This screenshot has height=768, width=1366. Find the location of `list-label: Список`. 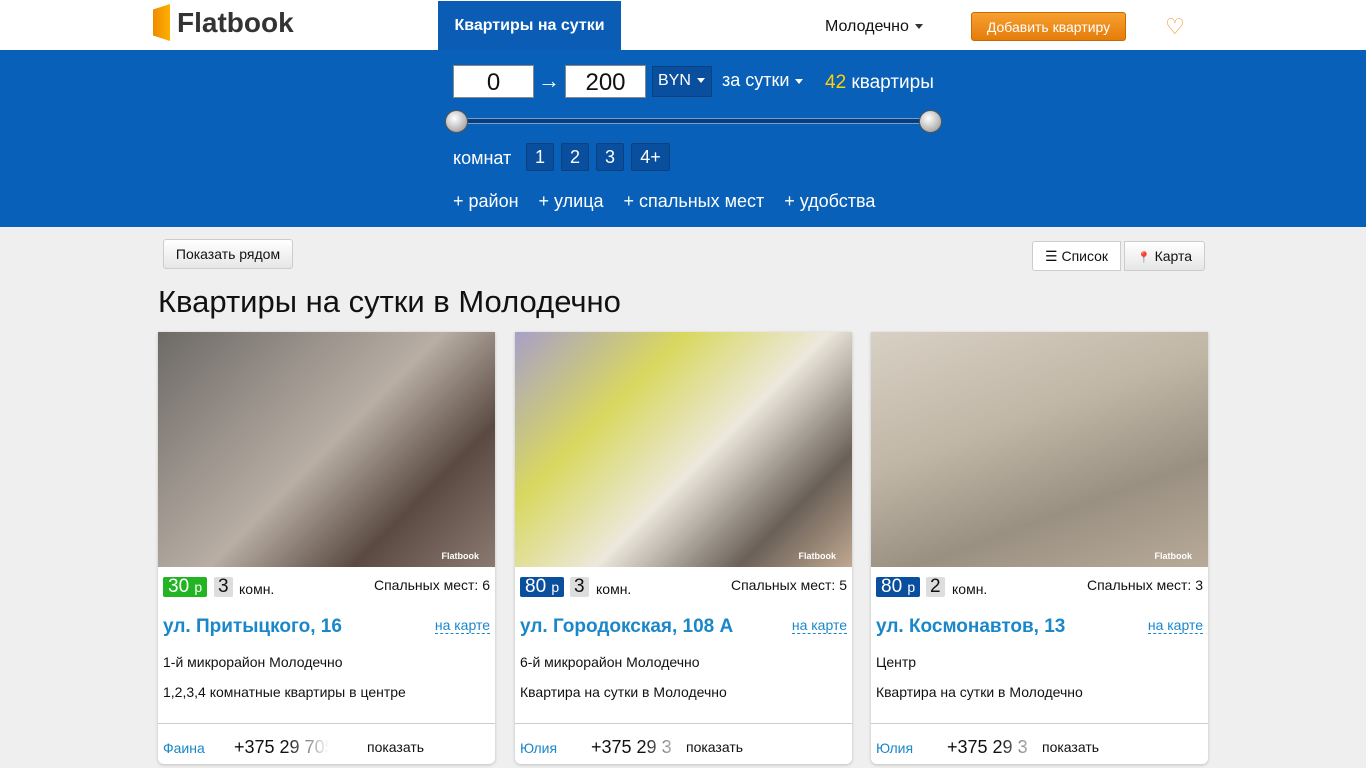

list-label: Список is located at coordinates (1085, 256).